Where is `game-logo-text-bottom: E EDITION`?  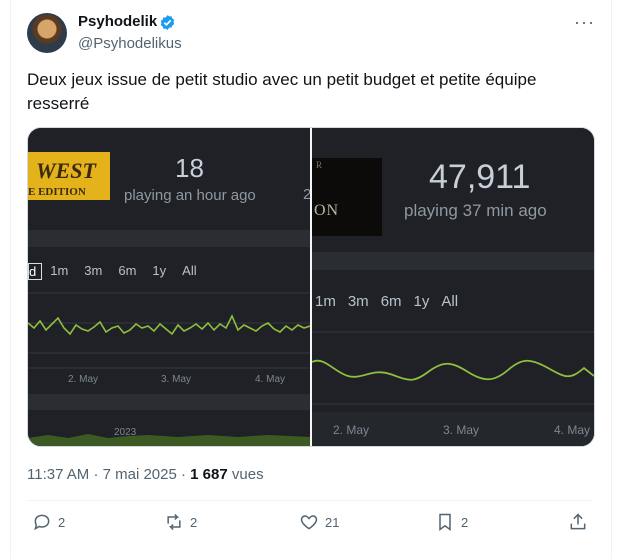 game-logo-text-bottom: E EDITION is located at coordinates (57, 192).